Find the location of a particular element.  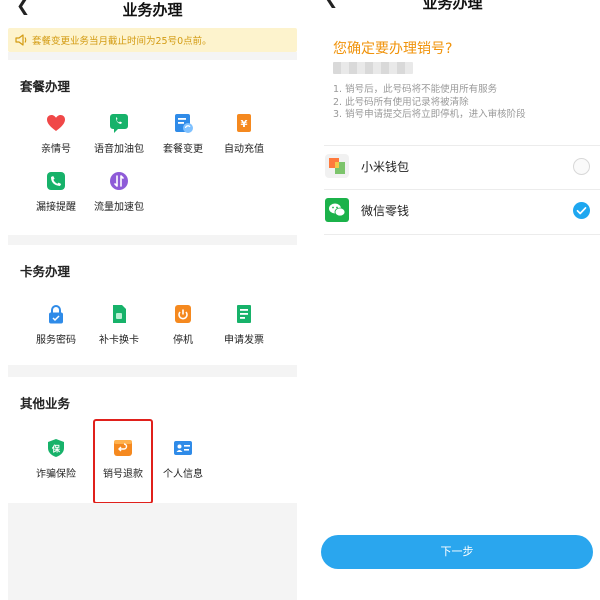

id-card-icon is located at coordinates (183, 448).